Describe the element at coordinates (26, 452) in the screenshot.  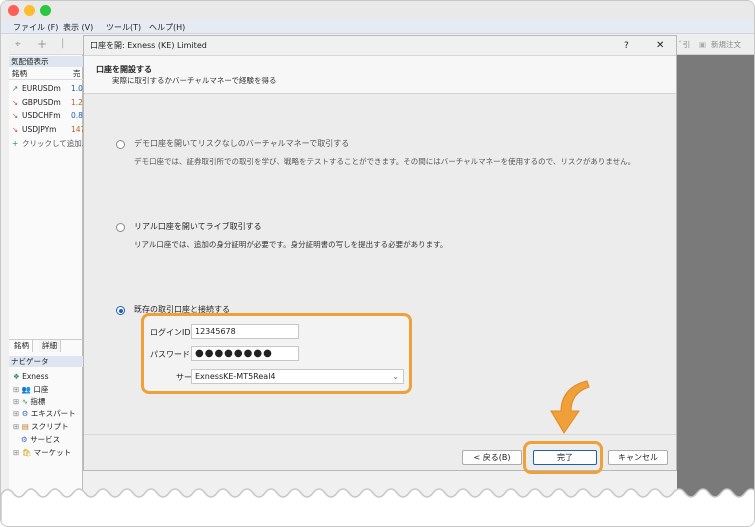
I see `market-bag-icon: 🛍` at that location.